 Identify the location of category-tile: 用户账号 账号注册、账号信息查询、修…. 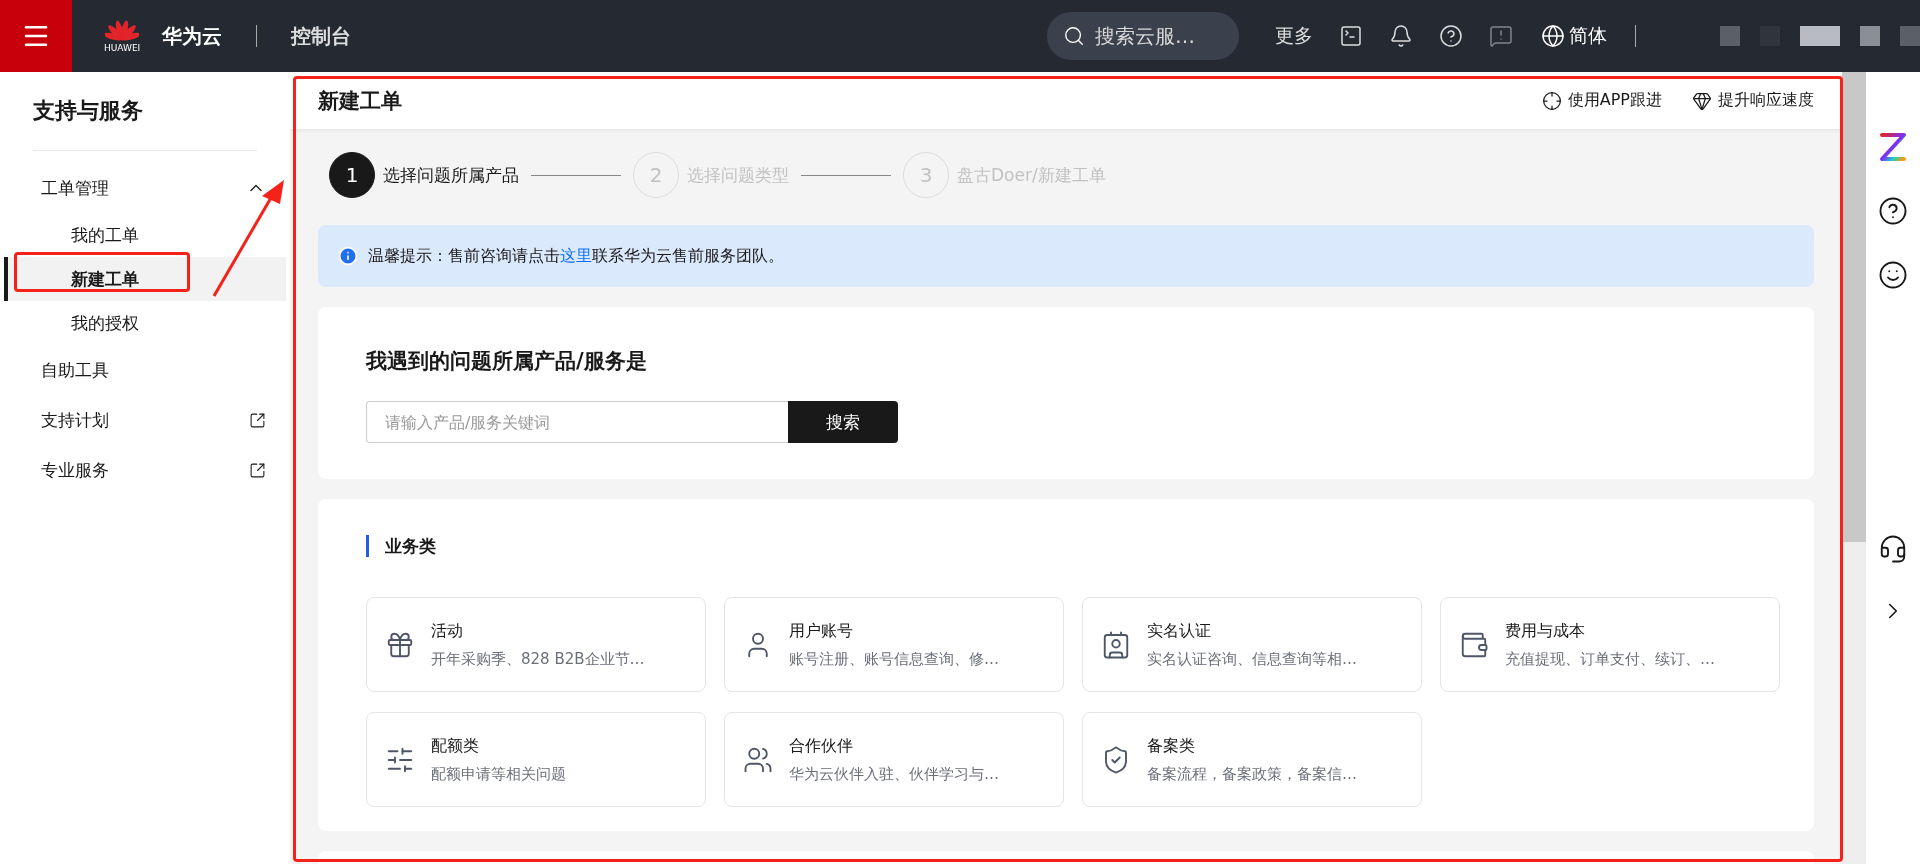
(894, 644).